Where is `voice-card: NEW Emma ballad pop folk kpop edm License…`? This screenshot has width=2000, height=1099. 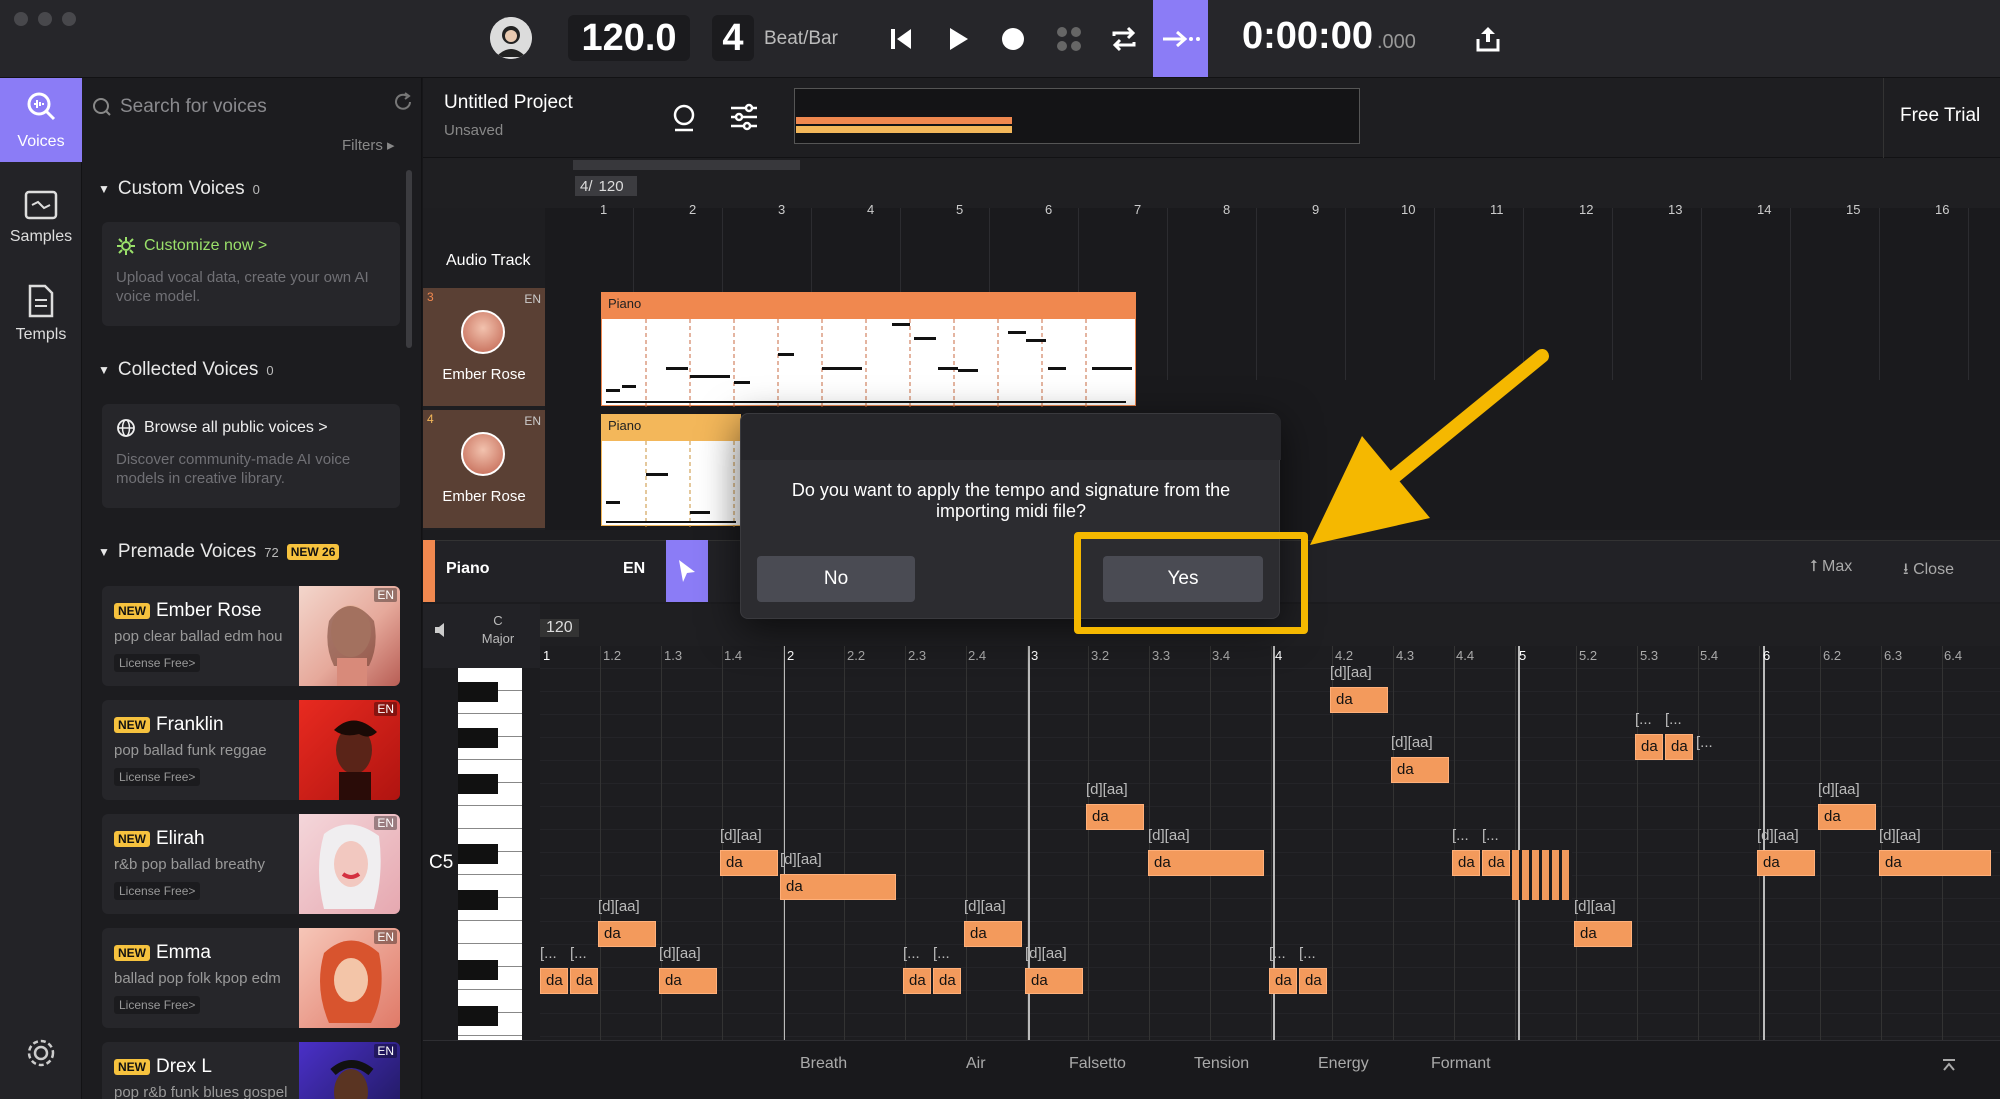 voice-card: NEW Emma ballad pop folk kpop edm License… is located at coordinates (251, 978).